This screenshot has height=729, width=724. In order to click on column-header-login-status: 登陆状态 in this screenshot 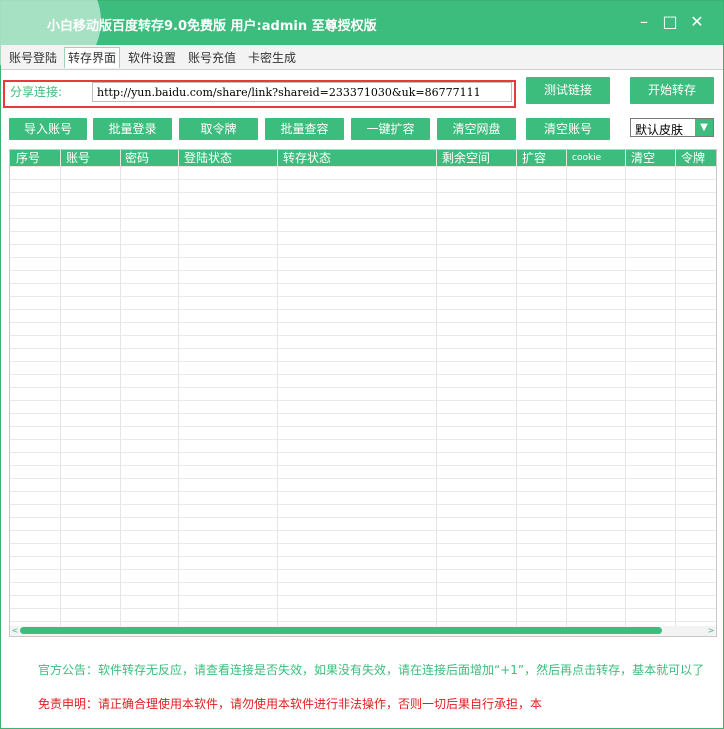, I will do `click(208, 158)`.